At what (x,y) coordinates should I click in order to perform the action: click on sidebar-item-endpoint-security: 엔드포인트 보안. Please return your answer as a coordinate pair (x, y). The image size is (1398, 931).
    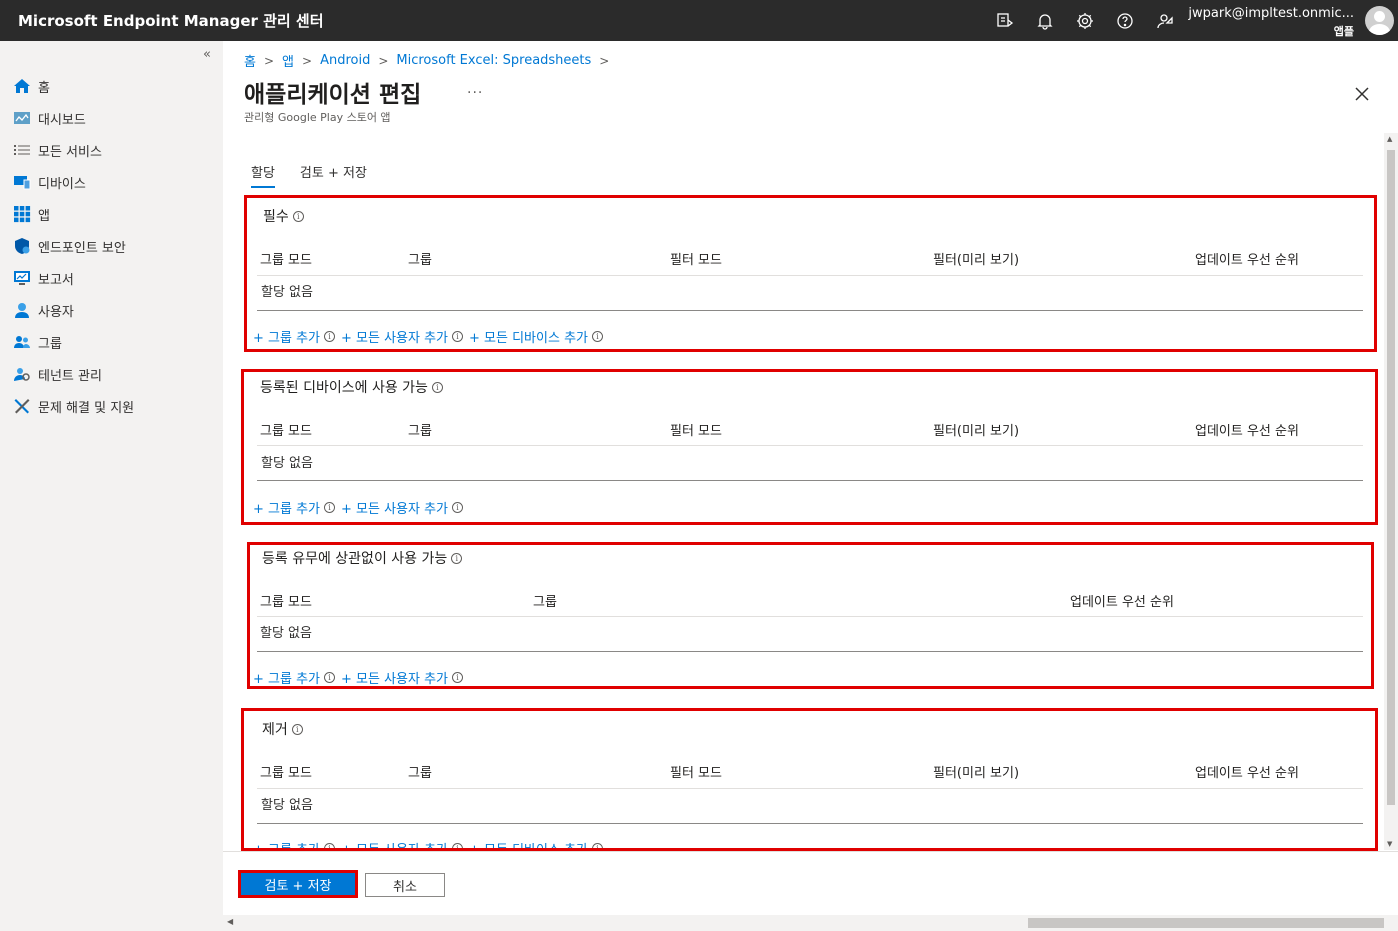
    Looking at the image, I should click on (111, 246).